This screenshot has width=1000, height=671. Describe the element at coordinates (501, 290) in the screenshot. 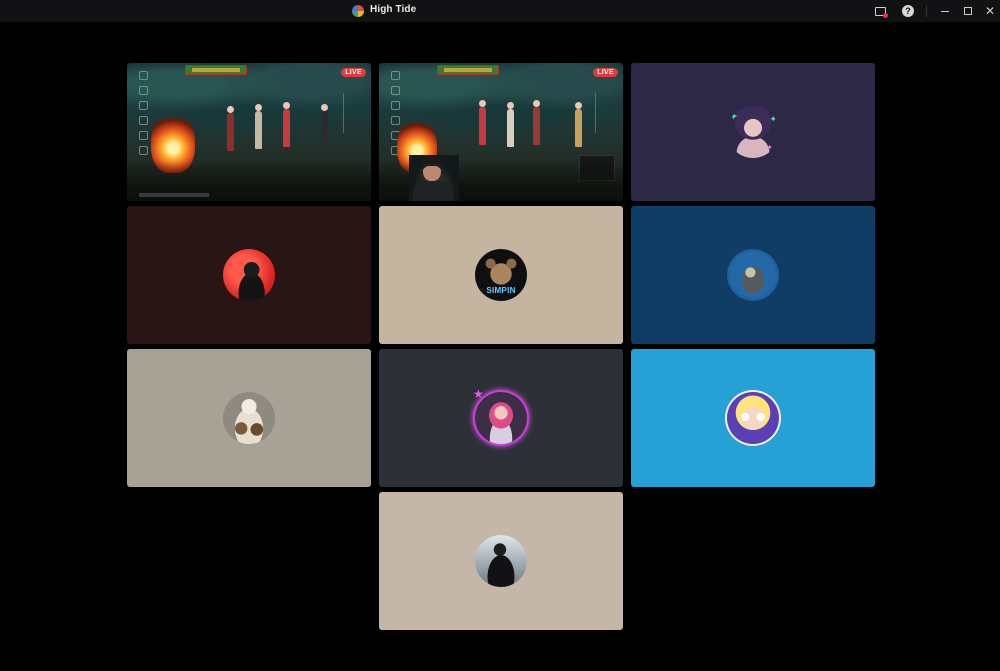

I see `avatar-text: SIMPIN` at that location.